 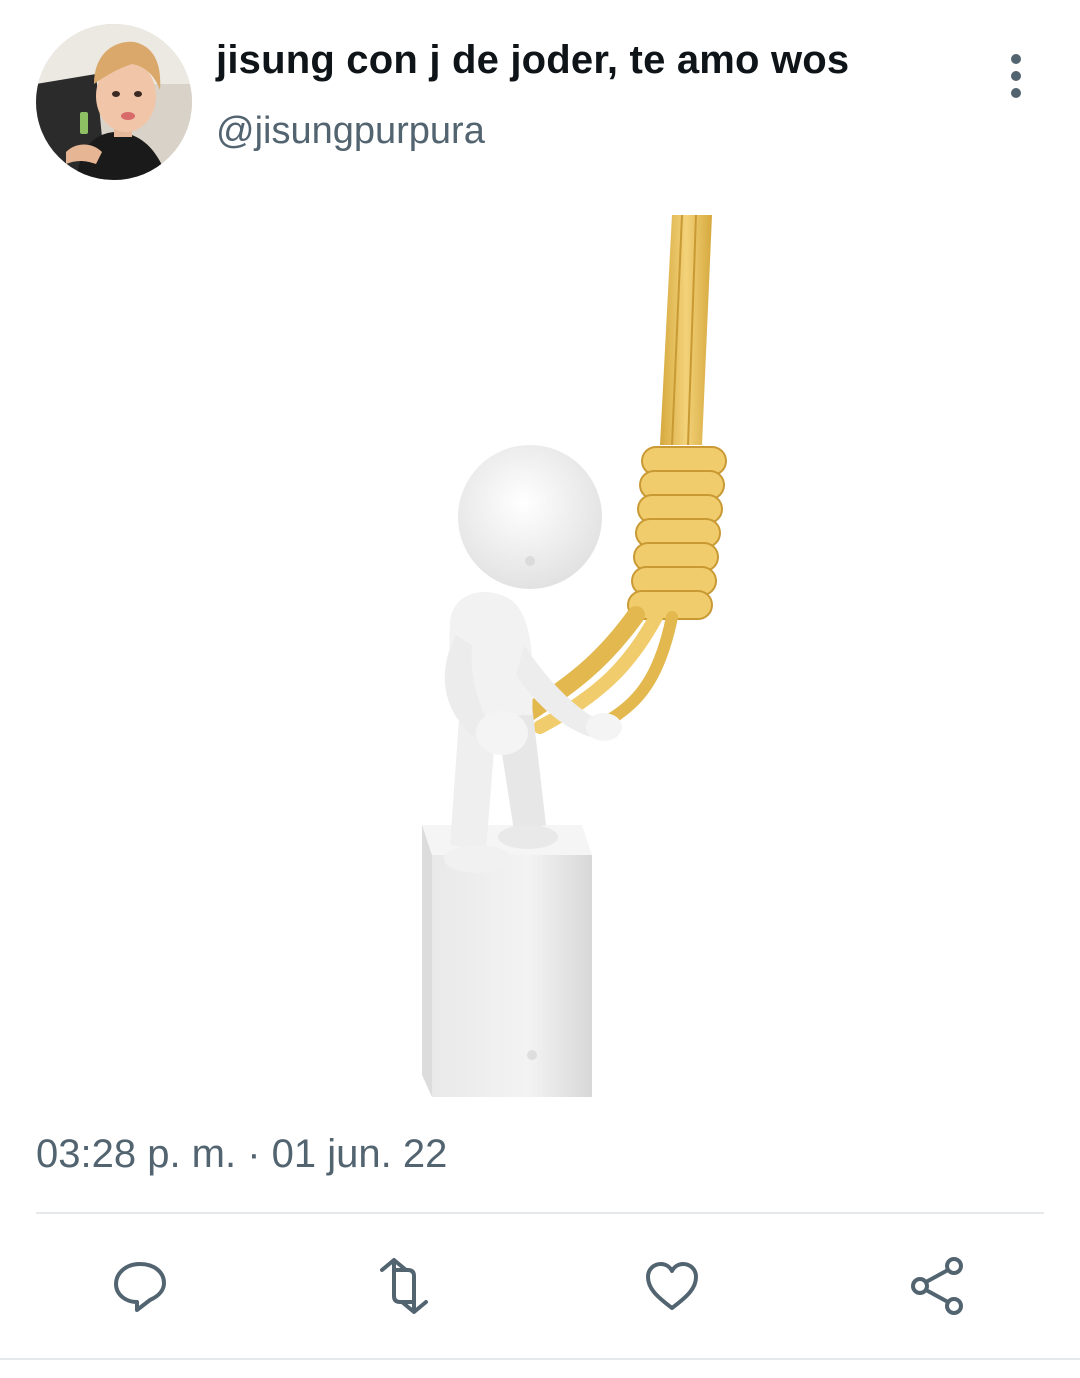 I want to click on heart-icon, so click(x=672, y=1286).